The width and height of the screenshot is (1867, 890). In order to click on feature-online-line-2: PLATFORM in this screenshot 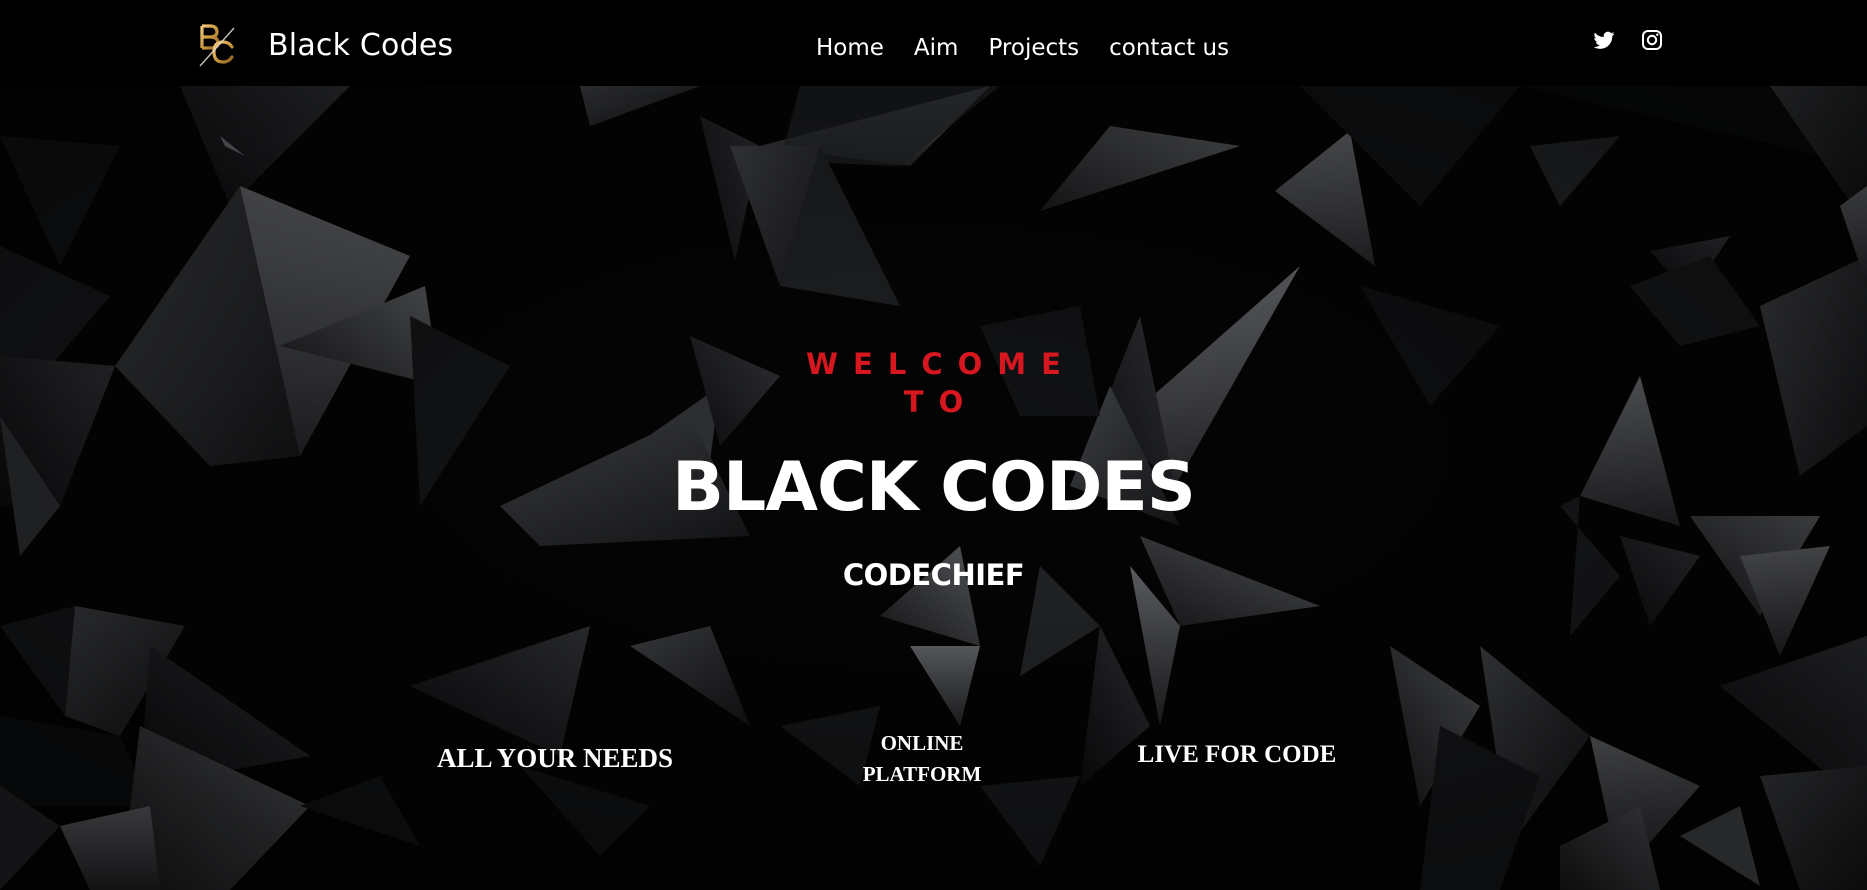, I will do `click(922, 774)`.